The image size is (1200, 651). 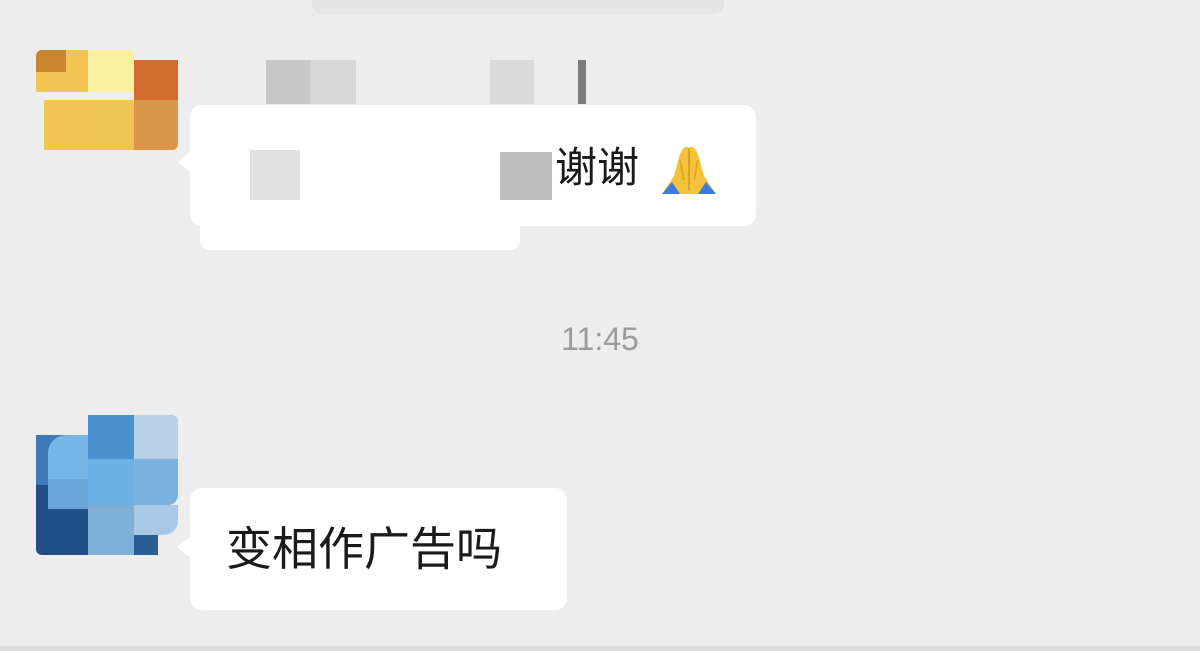 I want to click on folded-hands-icon, so click(x=689, y=168).